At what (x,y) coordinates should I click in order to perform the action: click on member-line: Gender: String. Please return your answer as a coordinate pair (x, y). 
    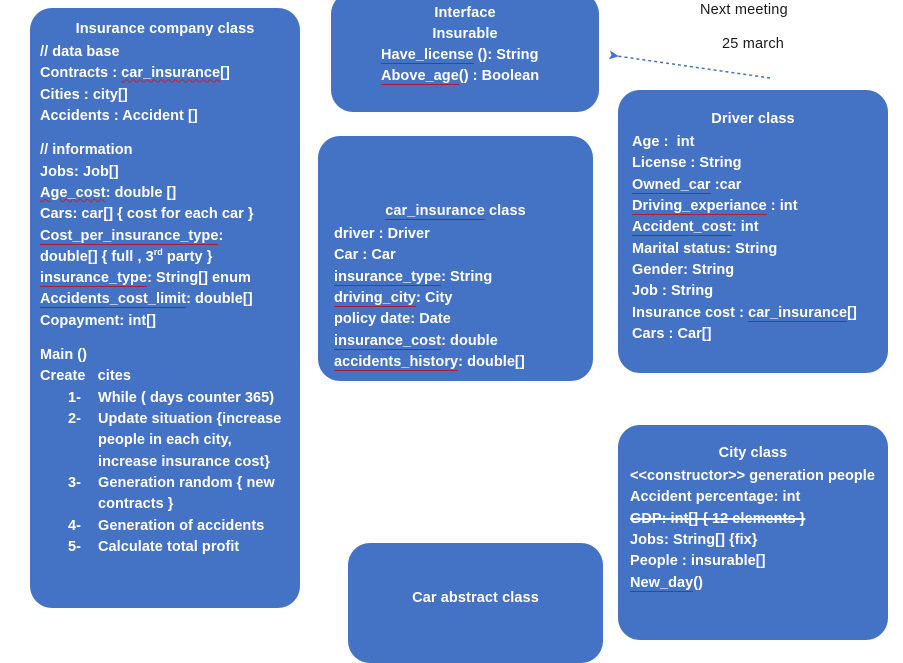
    Looking at the image, I should click on (683, 269).